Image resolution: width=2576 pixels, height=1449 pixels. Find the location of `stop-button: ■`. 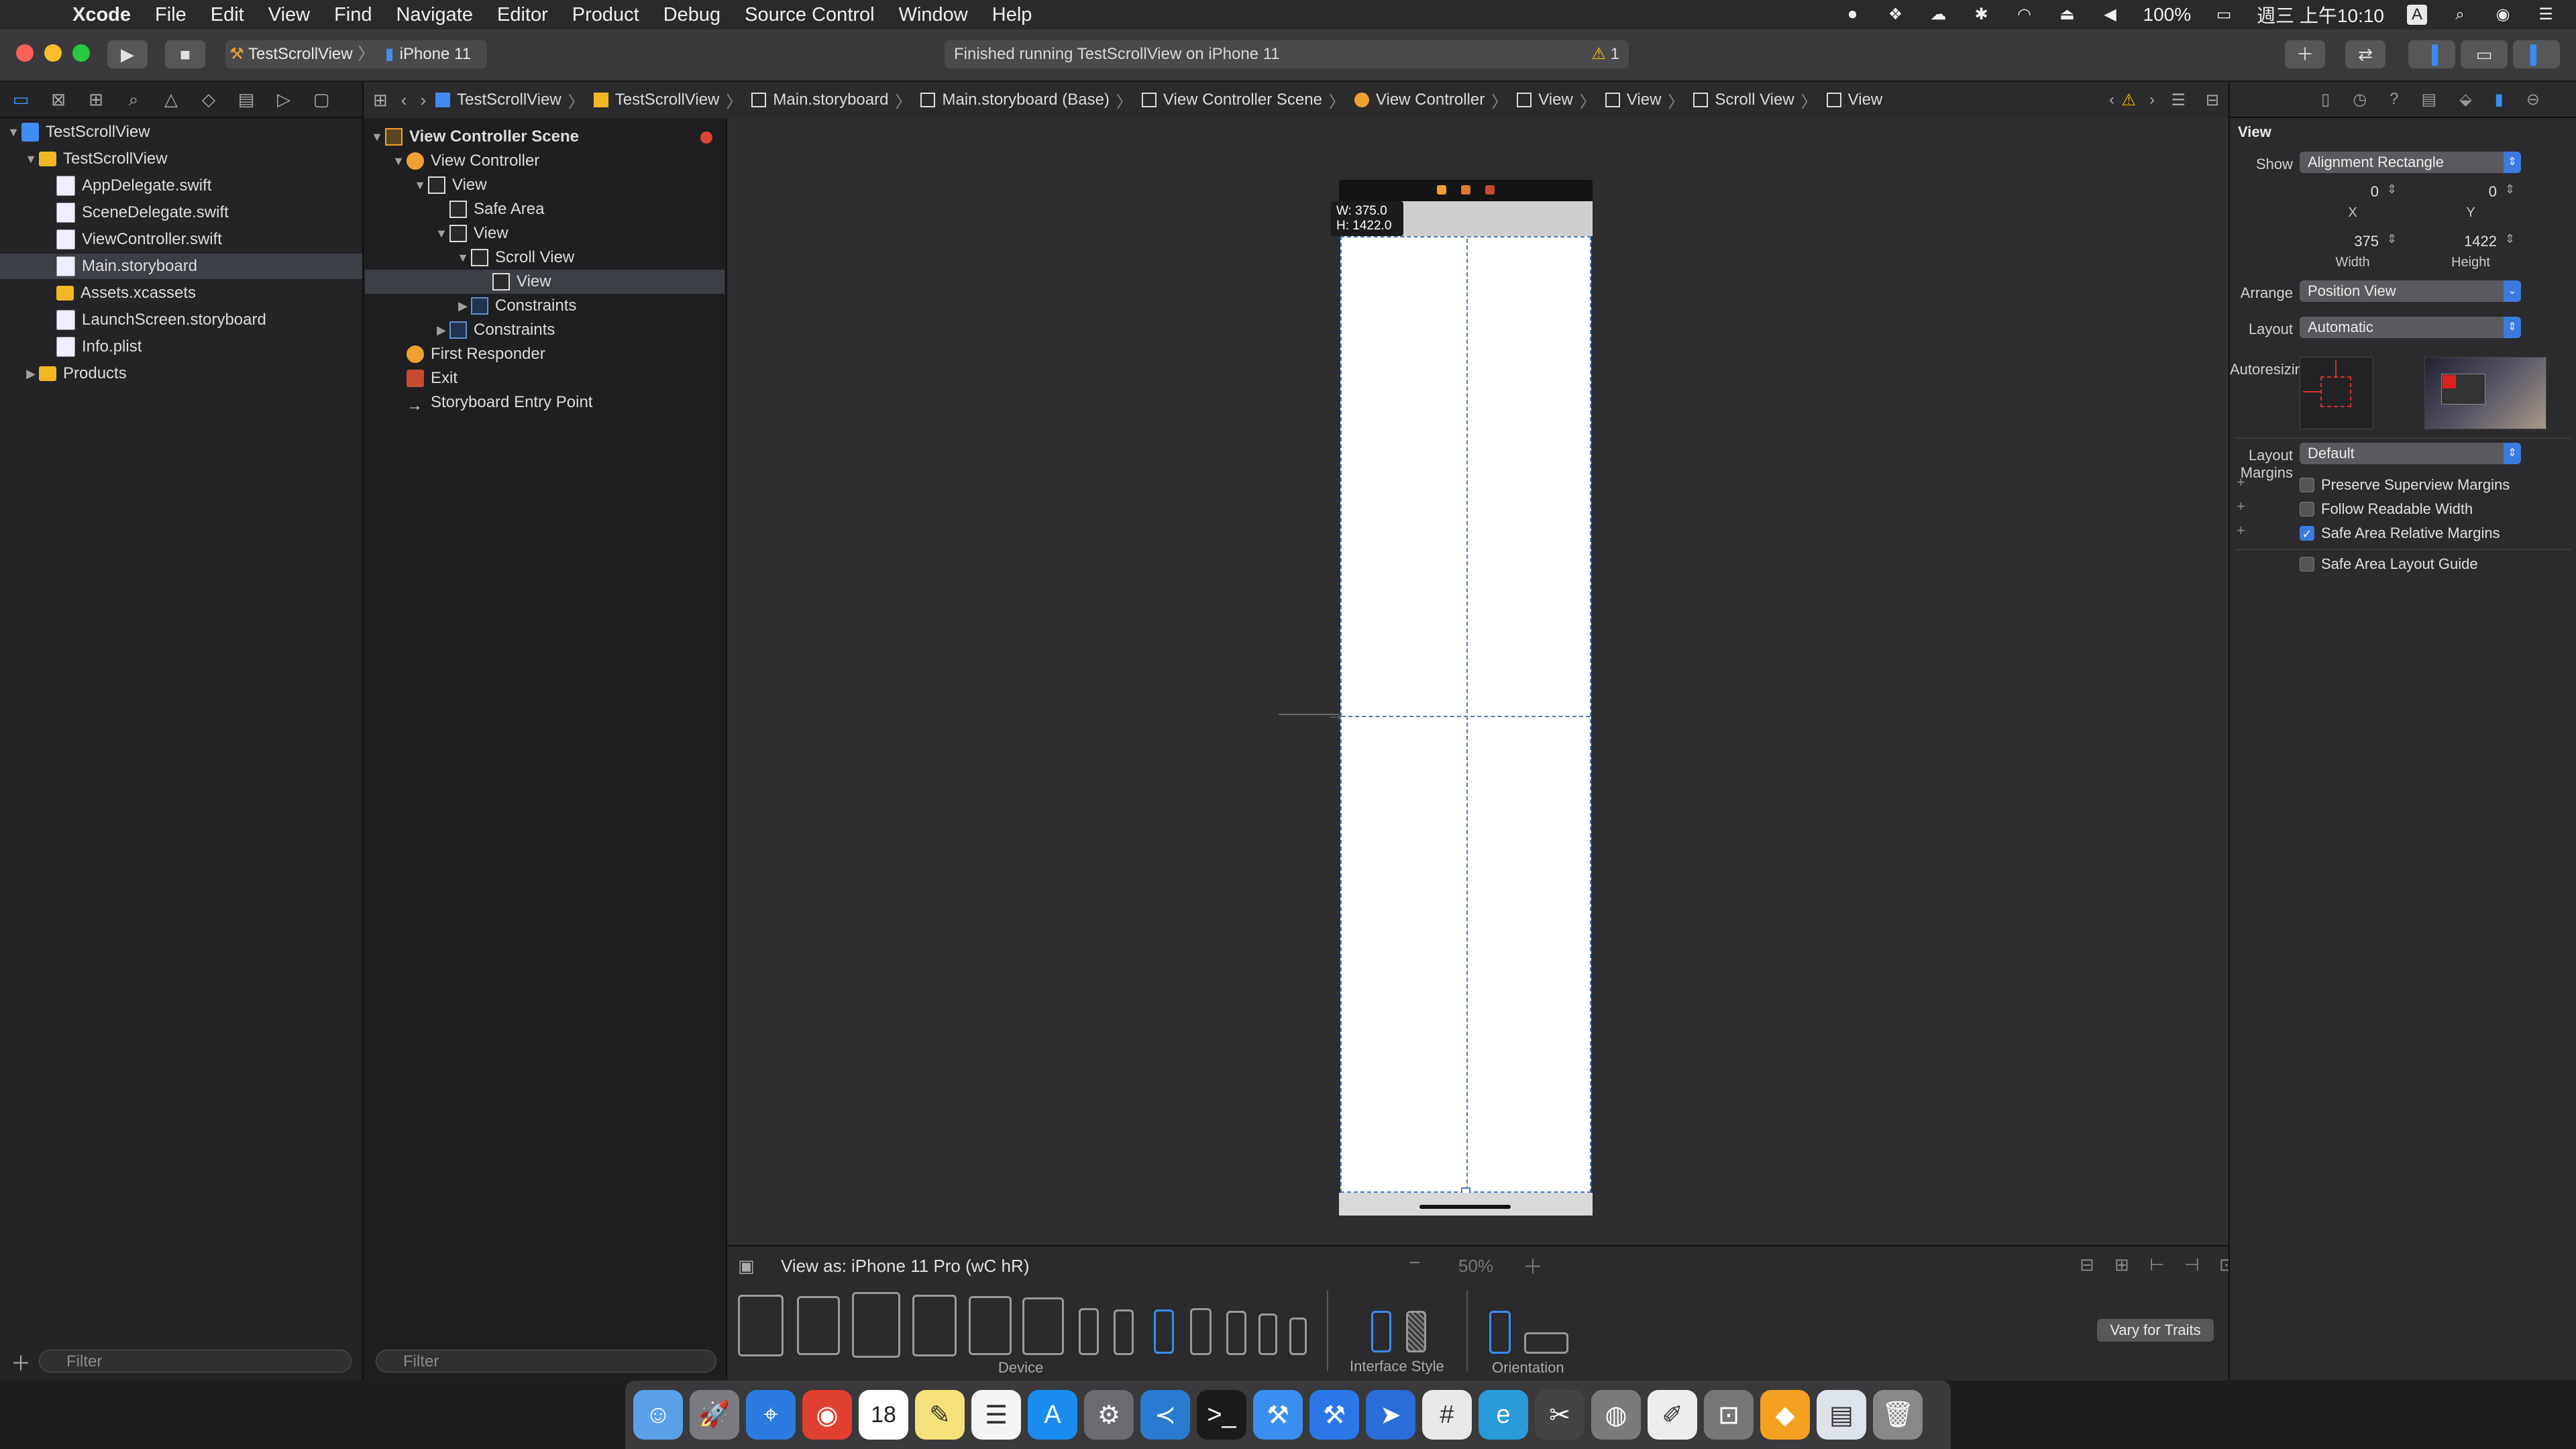

stop-button: ■ is located at coordinates (185, 54).